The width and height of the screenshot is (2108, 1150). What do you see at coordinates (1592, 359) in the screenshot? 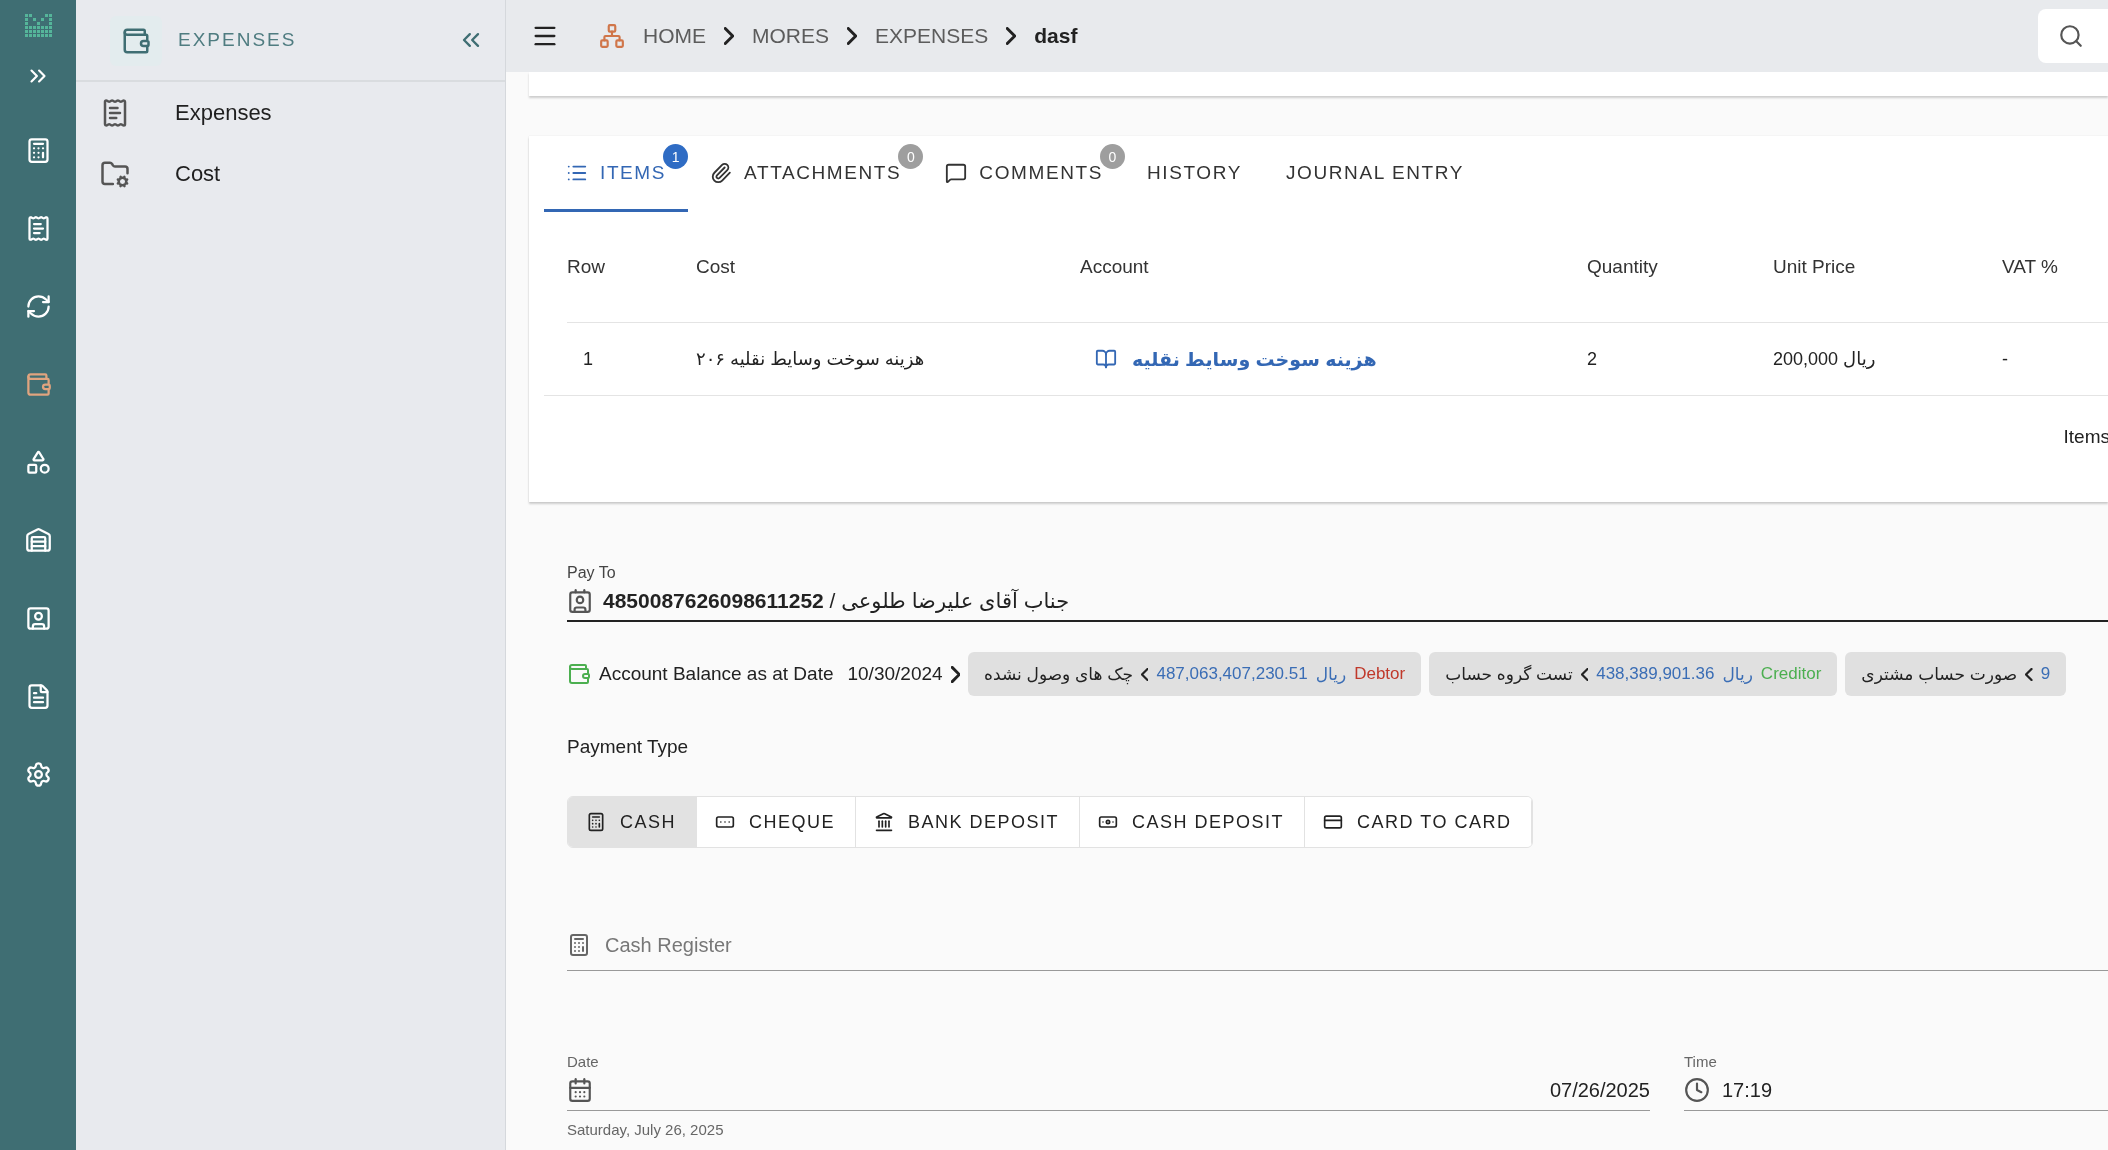
I see `table-cell-text: 2` at bounding box center [1592, 359].